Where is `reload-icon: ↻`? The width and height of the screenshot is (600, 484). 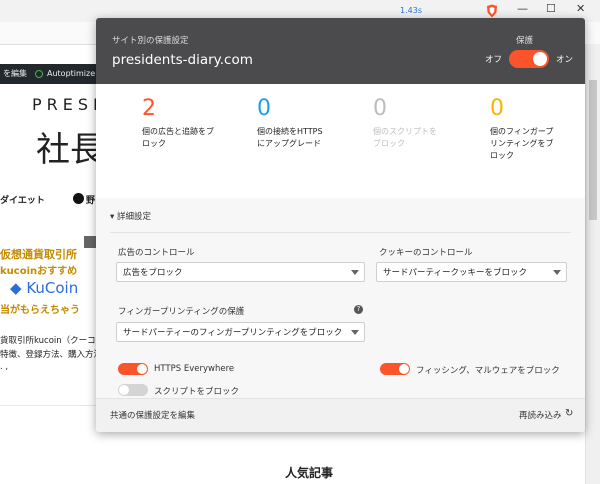 reload-icon: ↻ is located at coordinates (569, 413).